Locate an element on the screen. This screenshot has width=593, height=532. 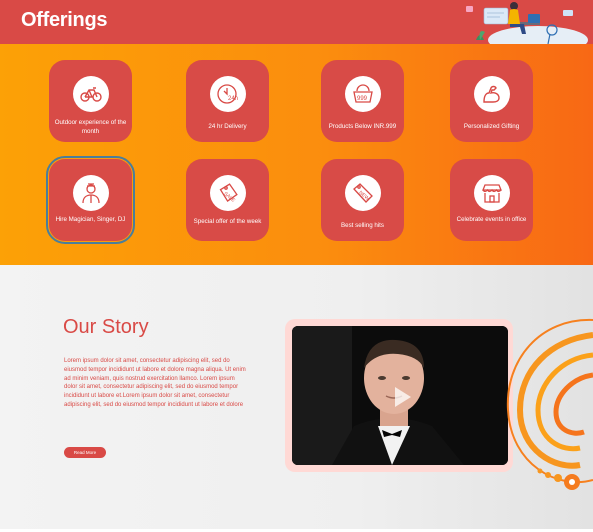
basket-999-icon: 999 is located at coordinates (363, 93).